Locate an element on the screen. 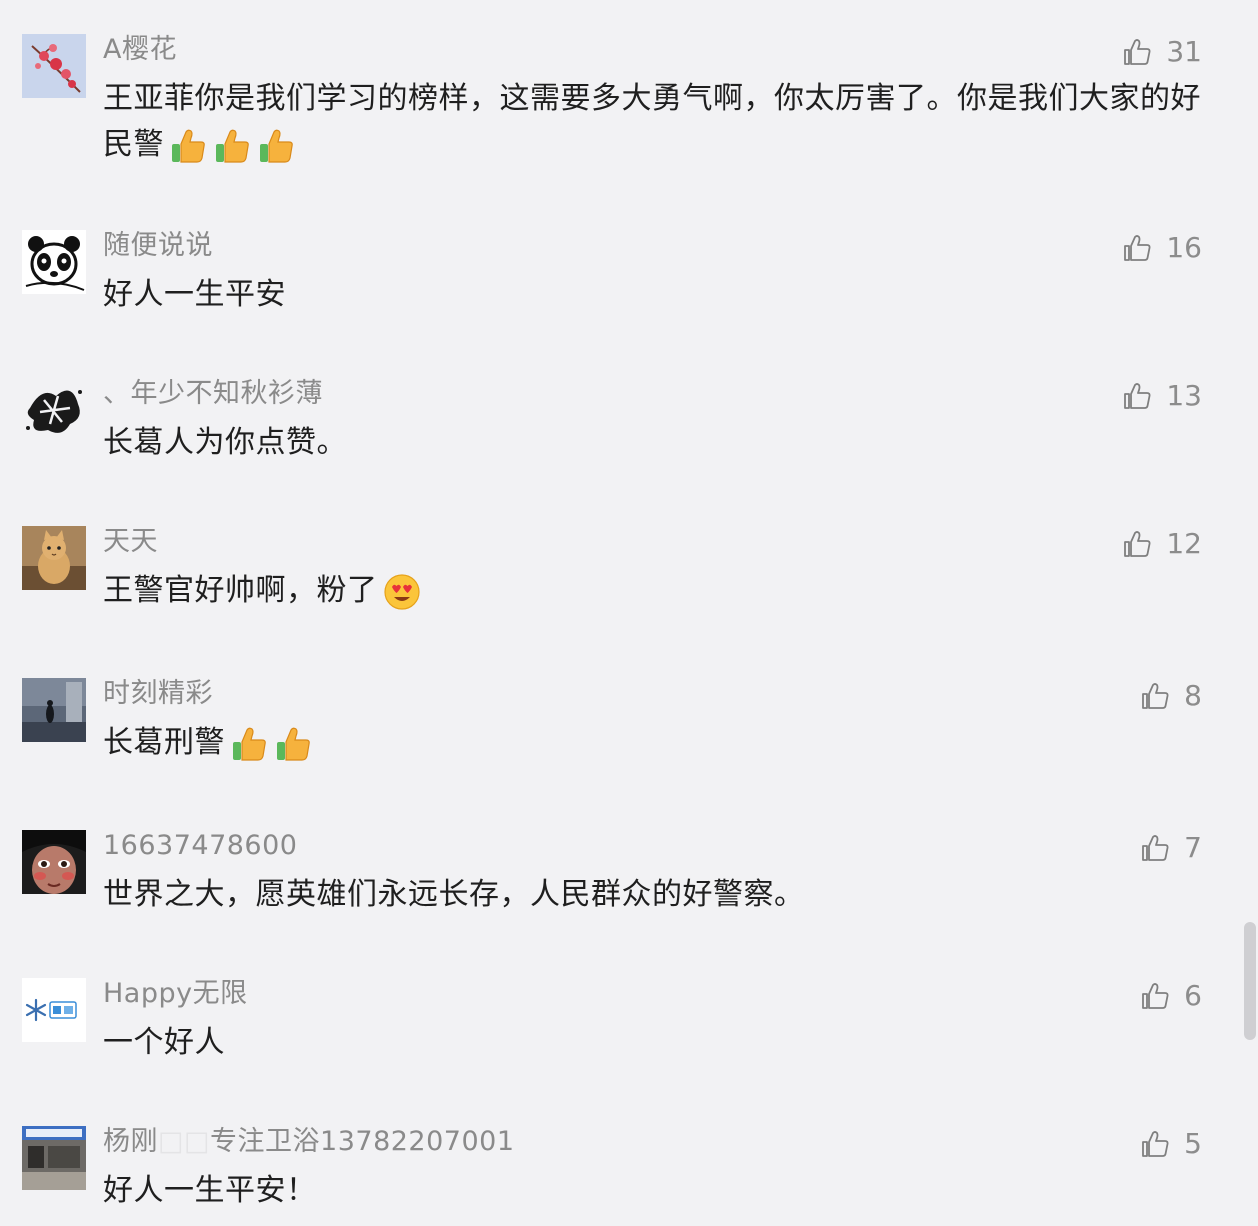 The width and height of the screenshot is (1258, 1226). username: 天天 is located at coordinates (130, 542).